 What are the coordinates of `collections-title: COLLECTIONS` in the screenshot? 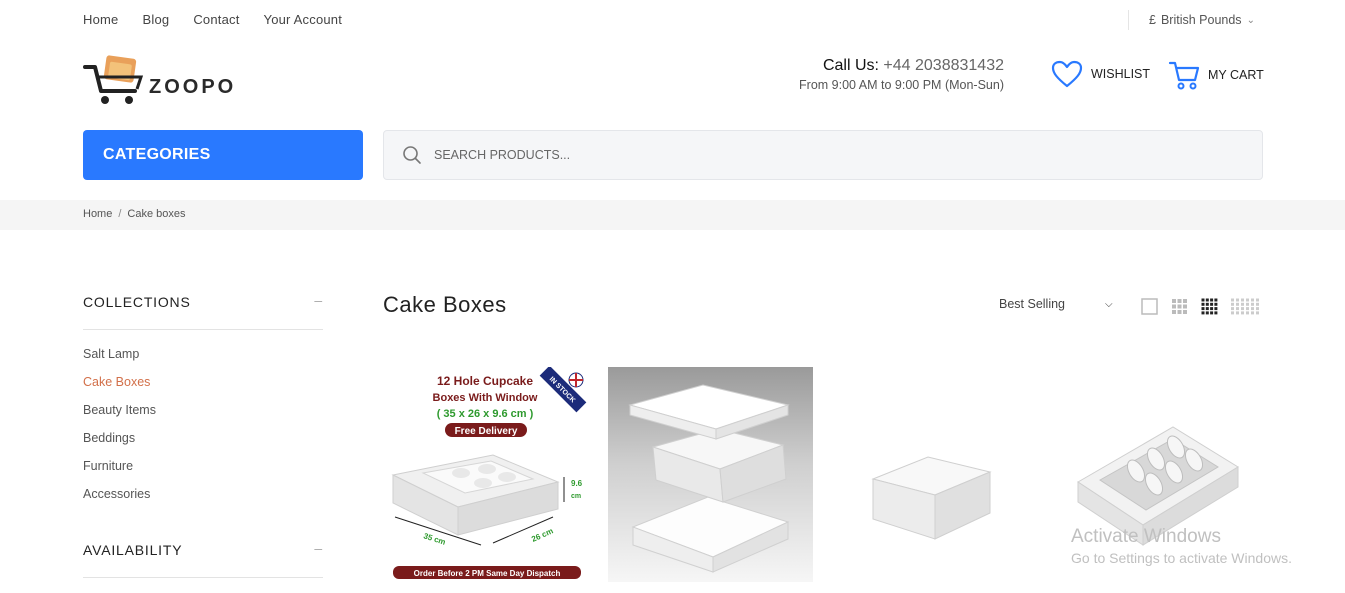 It's located at (137, 302).